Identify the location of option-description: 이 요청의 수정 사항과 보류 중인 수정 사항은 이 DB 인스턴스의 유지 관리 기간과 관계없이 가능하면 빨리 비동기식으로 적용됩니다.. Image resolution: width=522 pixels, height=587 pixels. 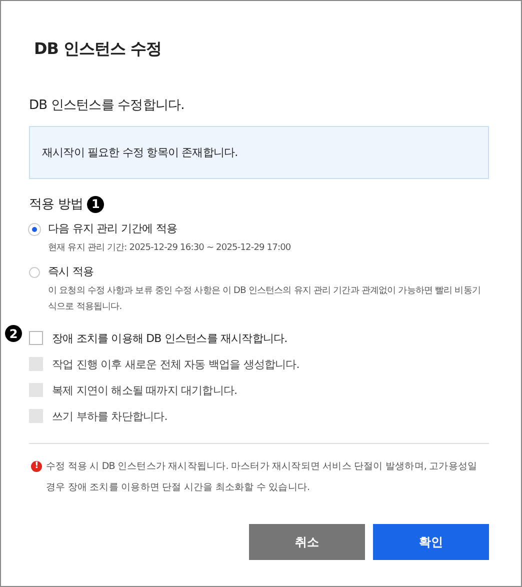
(265, 299).